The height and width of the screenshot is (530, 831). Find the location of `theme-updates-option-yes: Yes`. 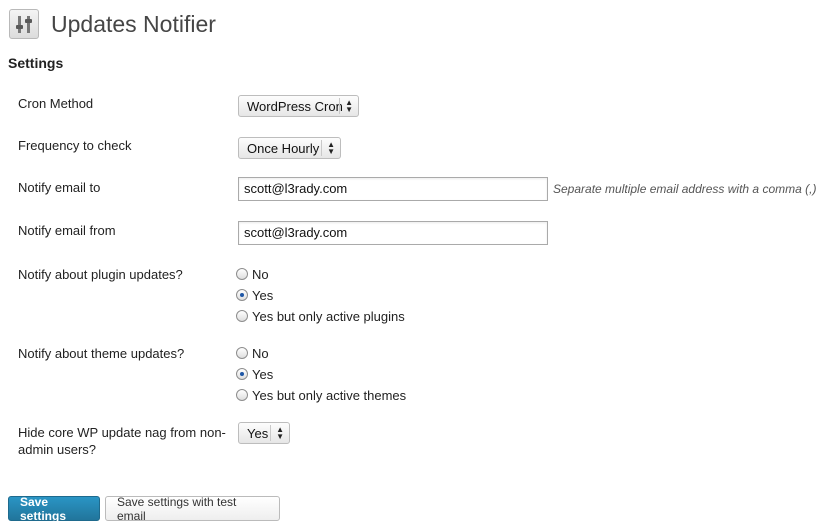

theme-updates-option-yes: Yes is located at coordinates (254, 374).